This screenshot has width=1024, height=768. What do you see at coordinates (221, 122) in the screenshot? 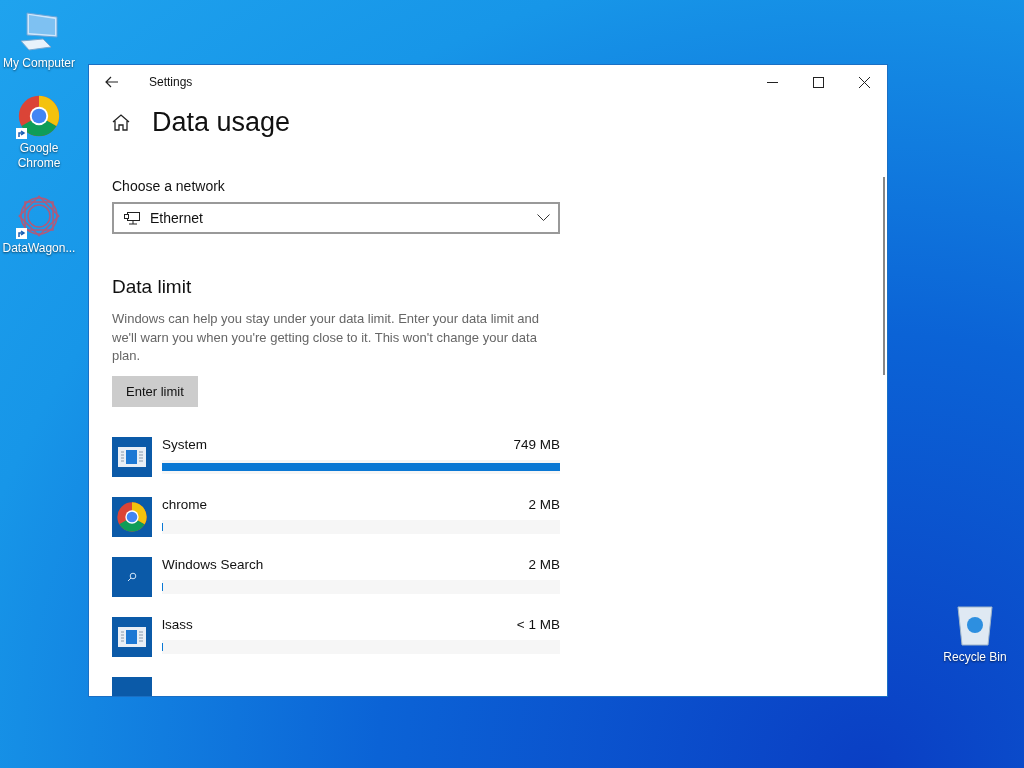
I see `page-heading: Data usage` at bounding box center [221, 122].